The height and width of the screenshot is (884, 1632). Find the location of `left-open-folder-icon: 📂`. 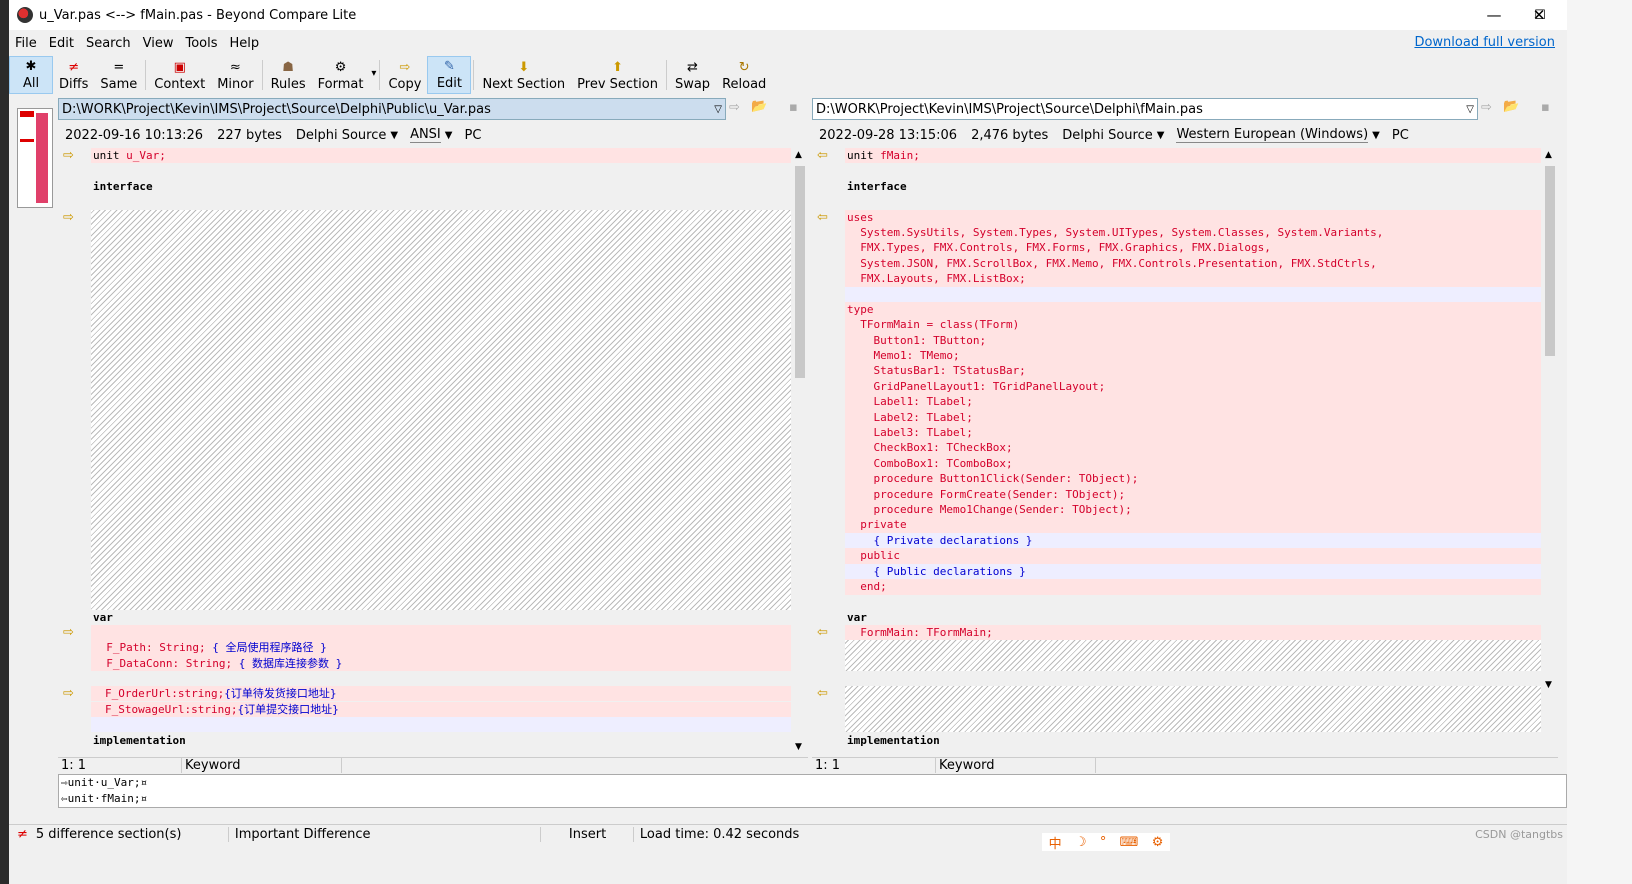

left-open-folder-icon: 📂 is located at coordinates (759, 106).